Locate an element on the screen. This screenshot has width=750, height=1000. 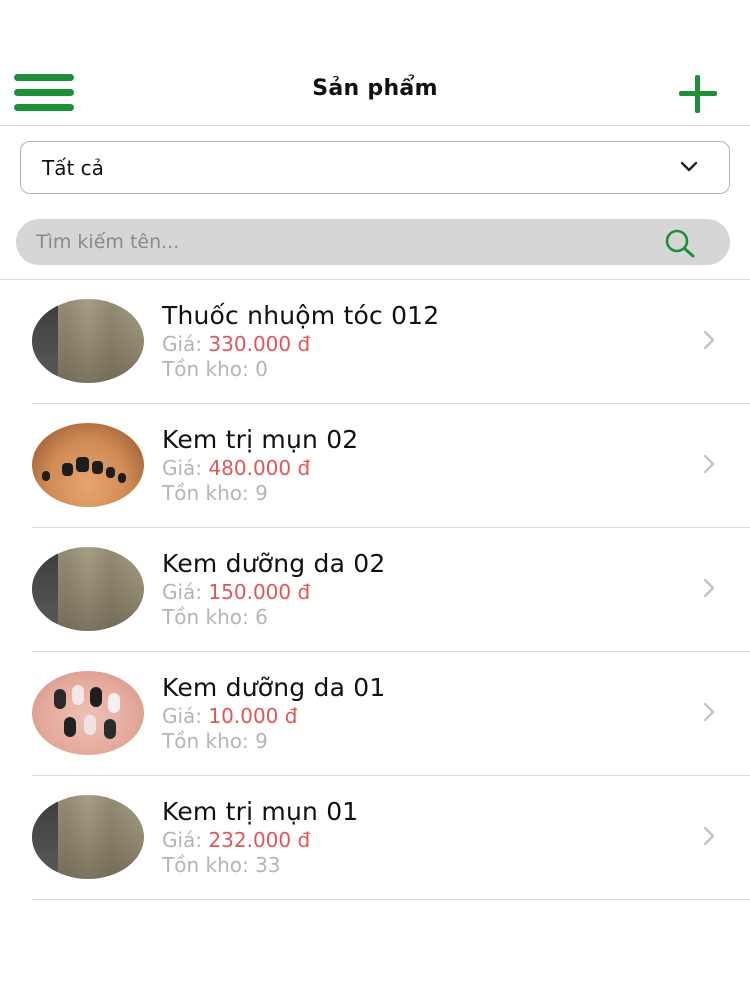
plus-icon is located at coordinates (698, 94).